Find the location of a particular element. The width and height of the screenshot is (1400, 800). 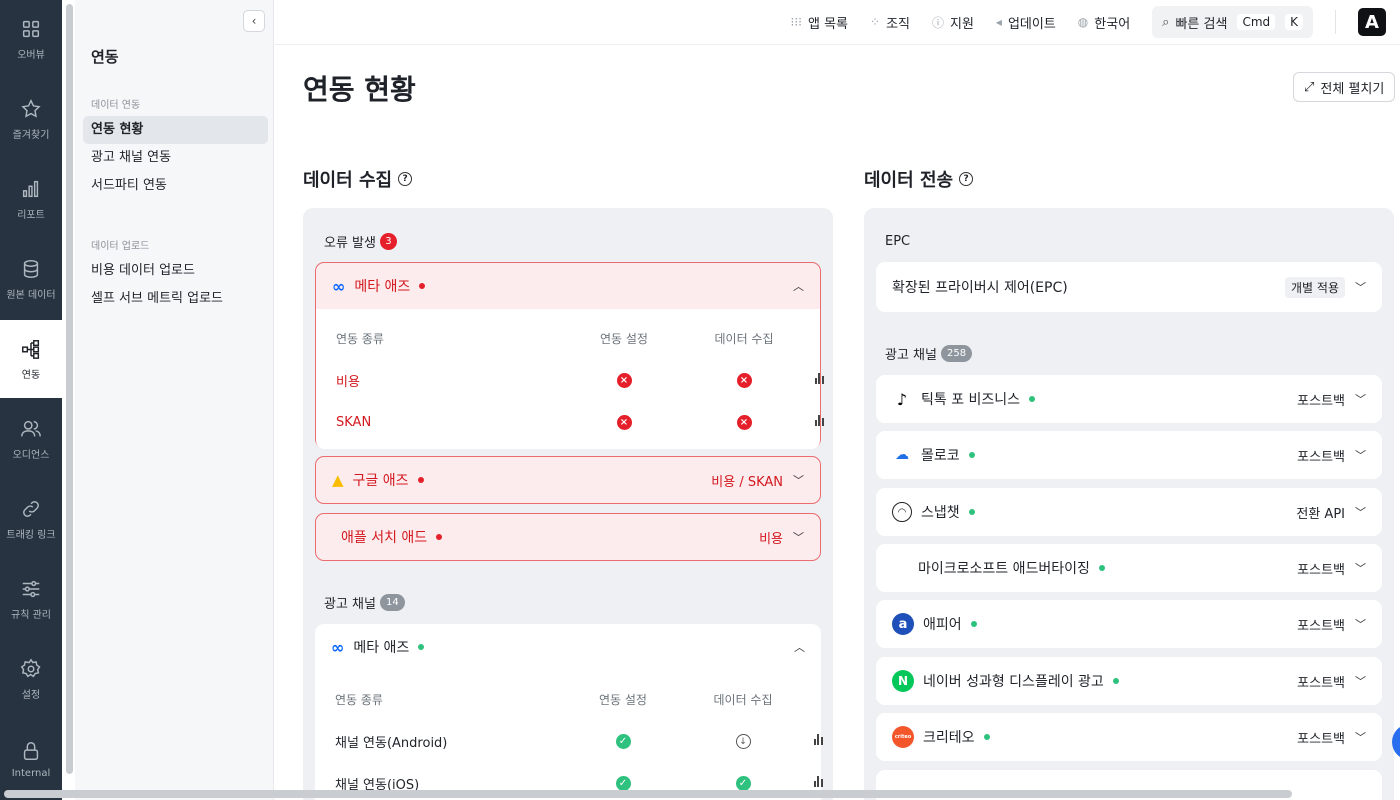

error-group-label: 오류 발생 3 is located at coordinates (360, 241).